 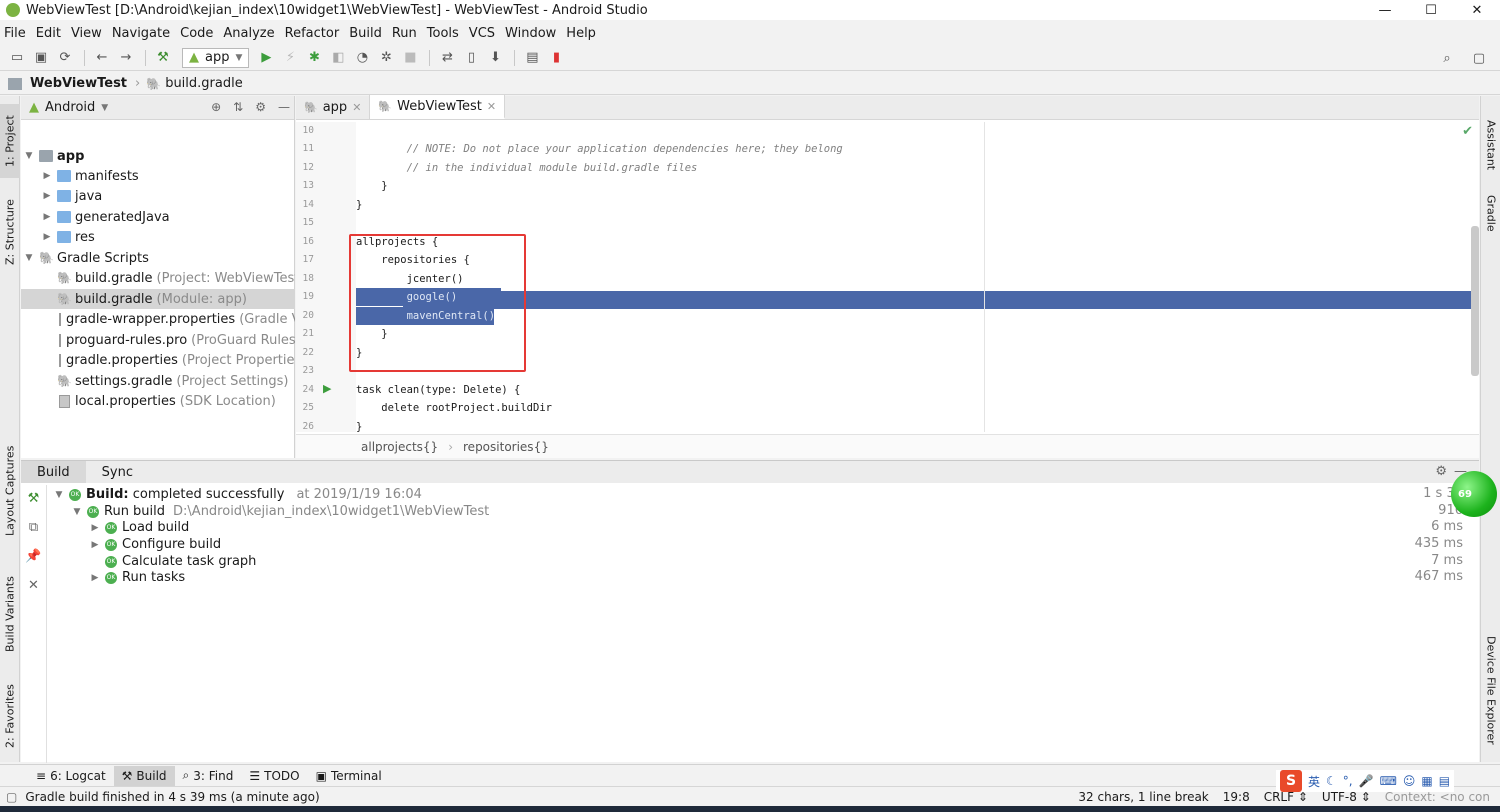 I want to click on tool-tab-build-variants: Build Variants, so click(x=10, y=614).